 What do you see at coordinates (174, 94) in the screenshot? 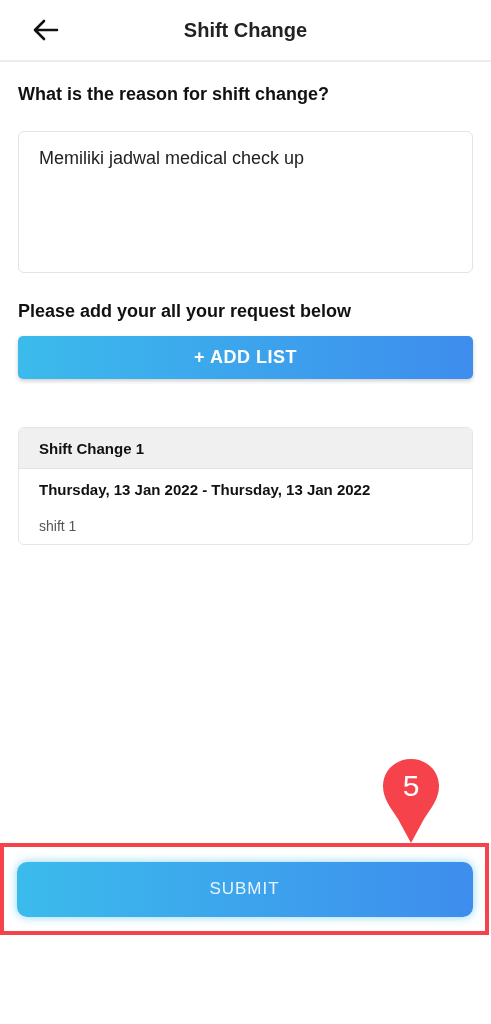
I see `reason-question: What is the reason for shift change?` at bounding box center [174, 94].